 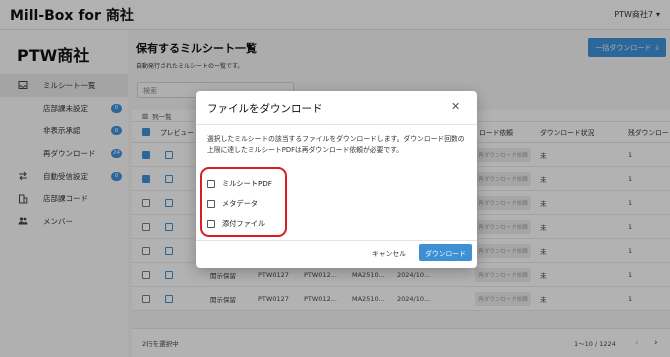 What do you see at coordinates (445, 252) in the screenshot?
I see `download-button: ダウンロード` at bounding box center [445, 252].